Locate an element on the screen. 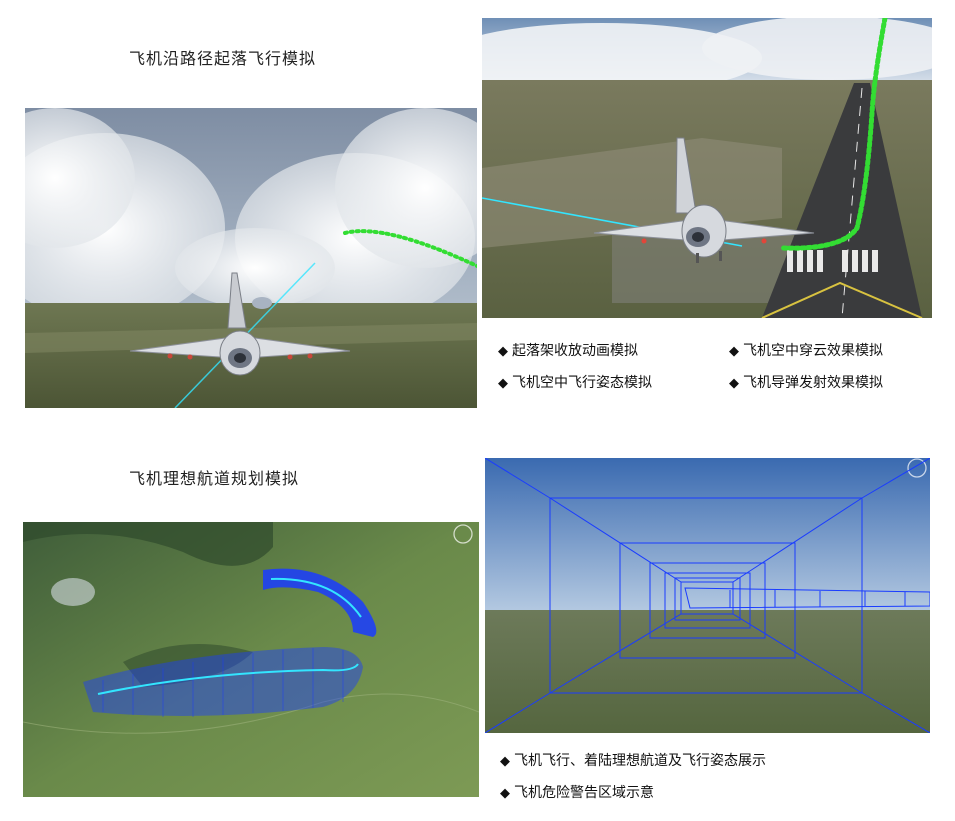 The width and height of the screenshot is (955, 821). section2-title: 飞机理想航道规划模拟 is located at coordinates (214, 478).